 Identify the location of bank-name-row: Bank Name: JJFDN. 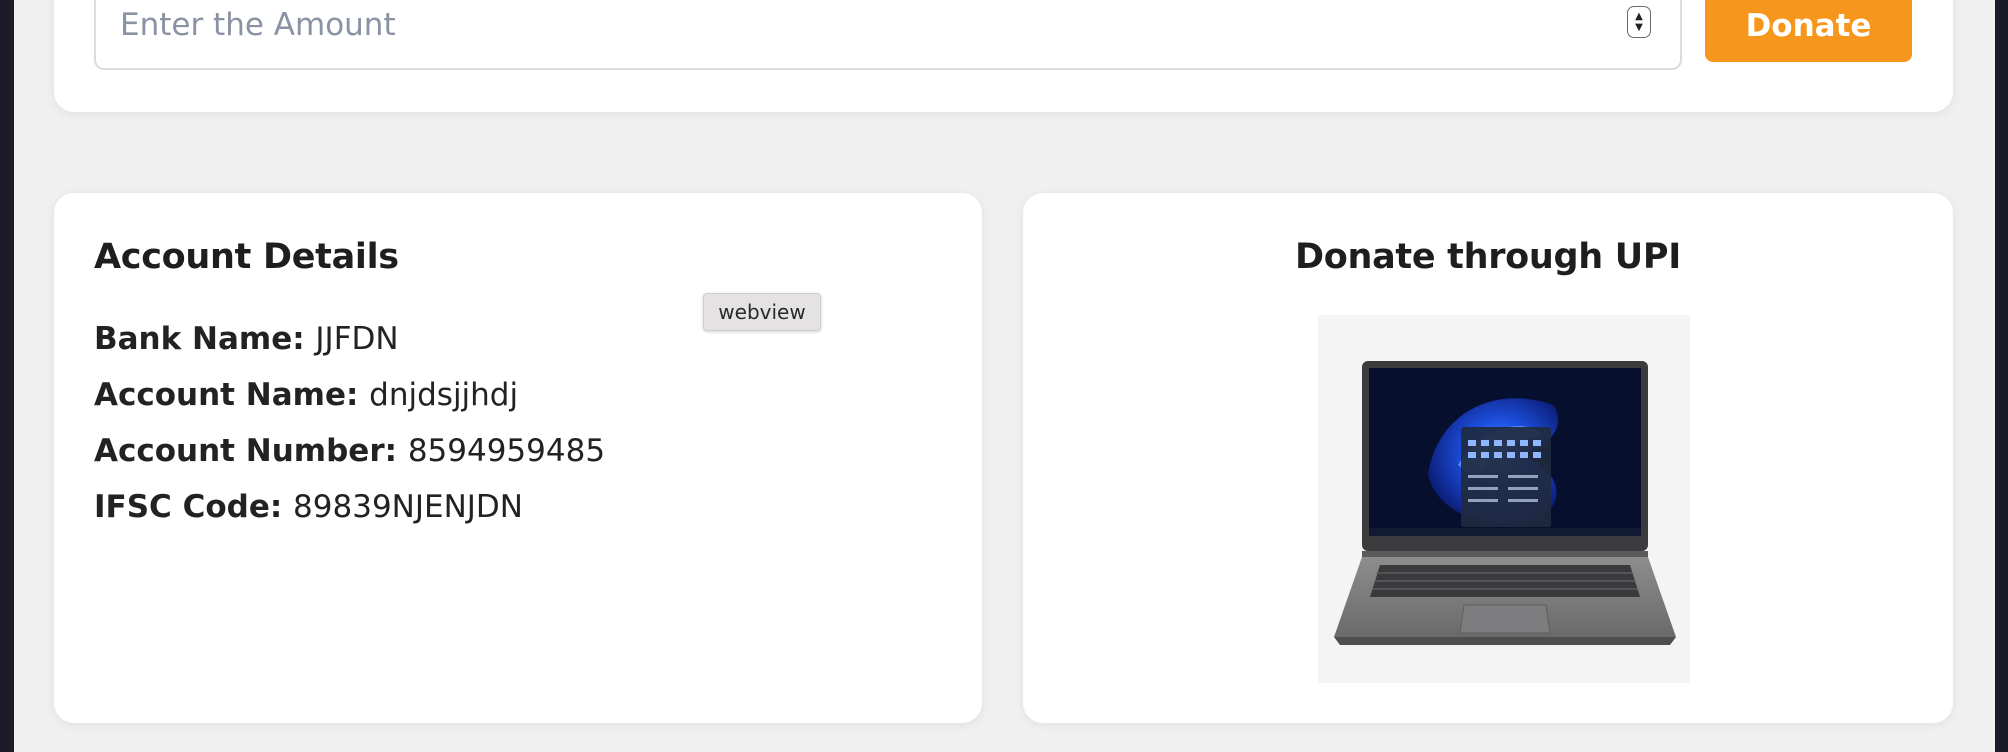
(246, 339).